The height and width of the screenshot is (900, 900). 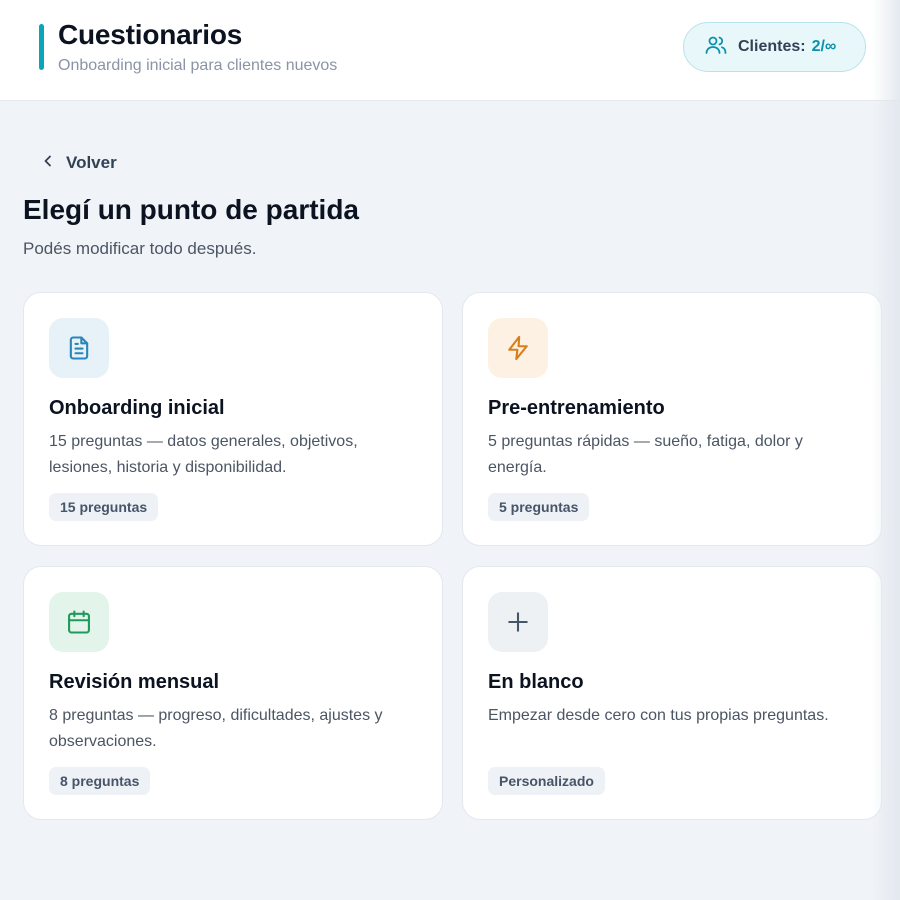 What do you see at coordinates (48, 163) in the screenshot?
I see `chevron-left-icon` at bounding box center [48, 163].